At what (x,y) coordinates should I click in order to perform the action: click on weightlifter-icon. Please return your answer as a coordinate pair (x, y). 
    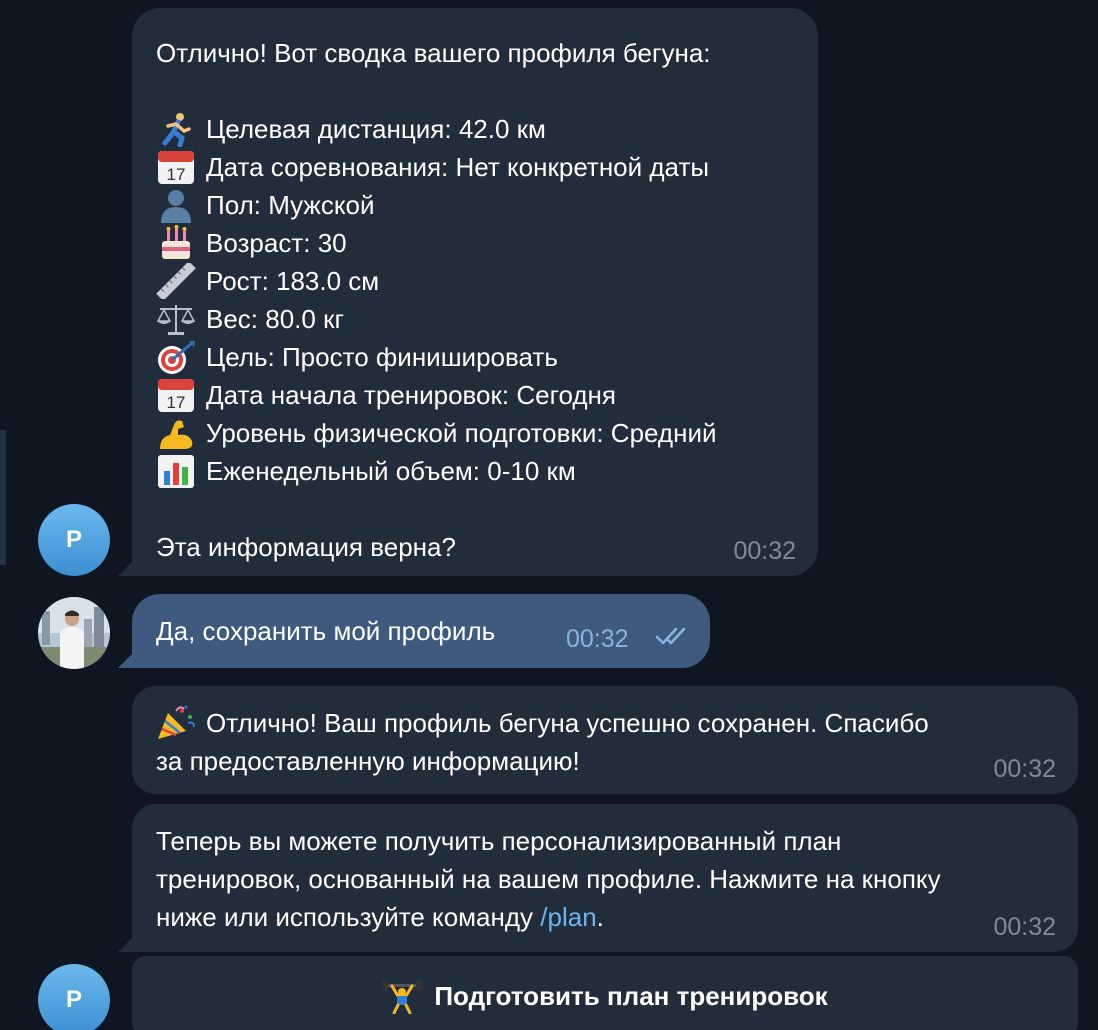
    Looking at the image, I should click on (402, 996).